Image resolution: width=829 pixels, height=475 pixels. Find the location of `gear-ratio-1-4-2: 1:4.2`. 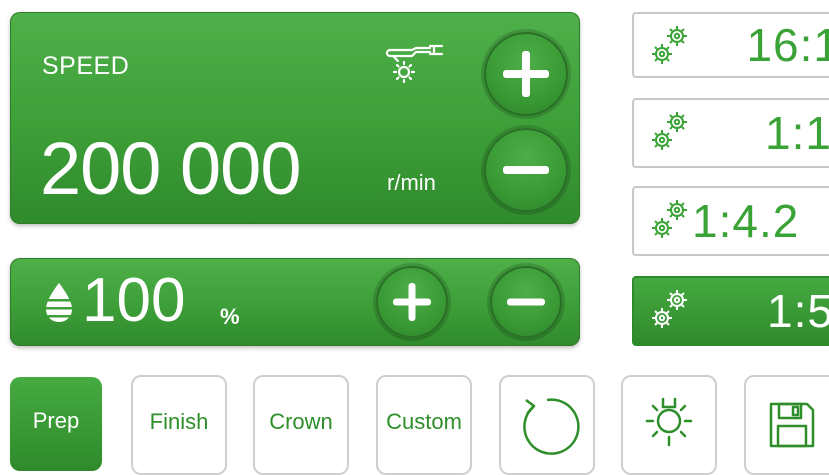

gear-ratio-1-4-2: 1:4.2 is located at coordinates (730, 221).